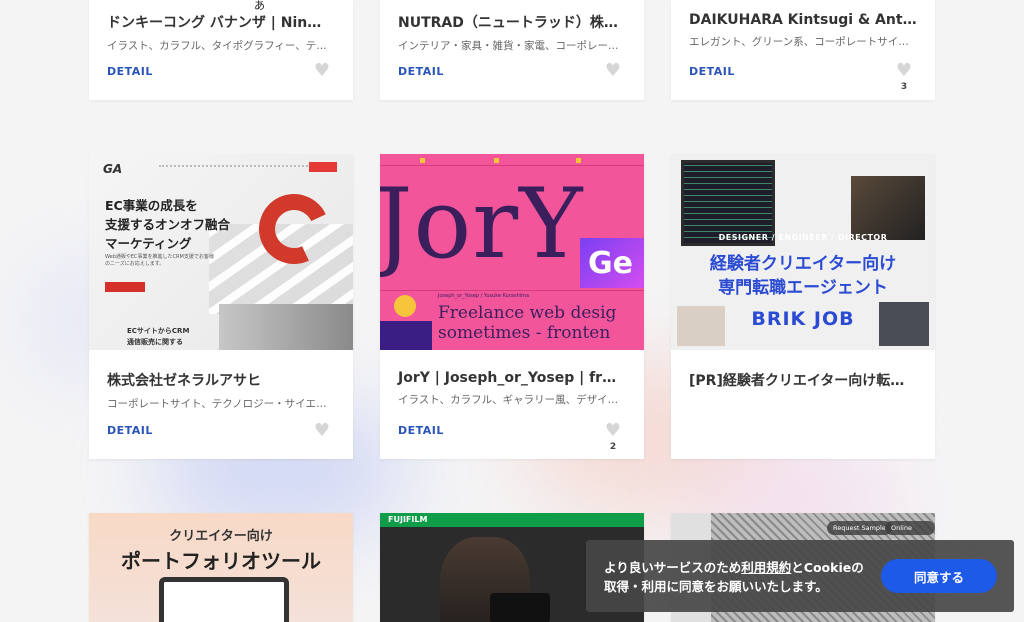  I want to click on thumb-cta, so click(125, 287).